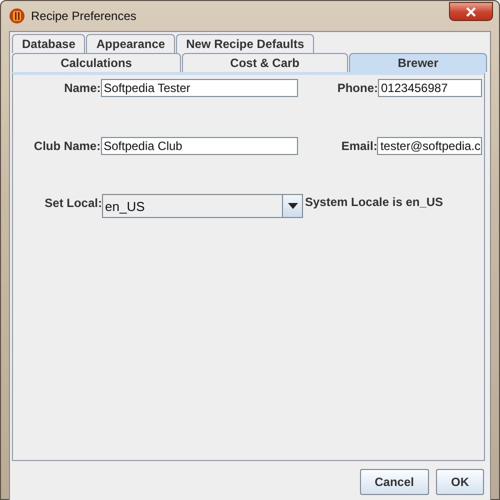 The height and width of the screenshot is (500, 500). Describe the element at coordinates (429, 146) in the screenshot. I see `input-field: tester@softpedia.c` at that location.